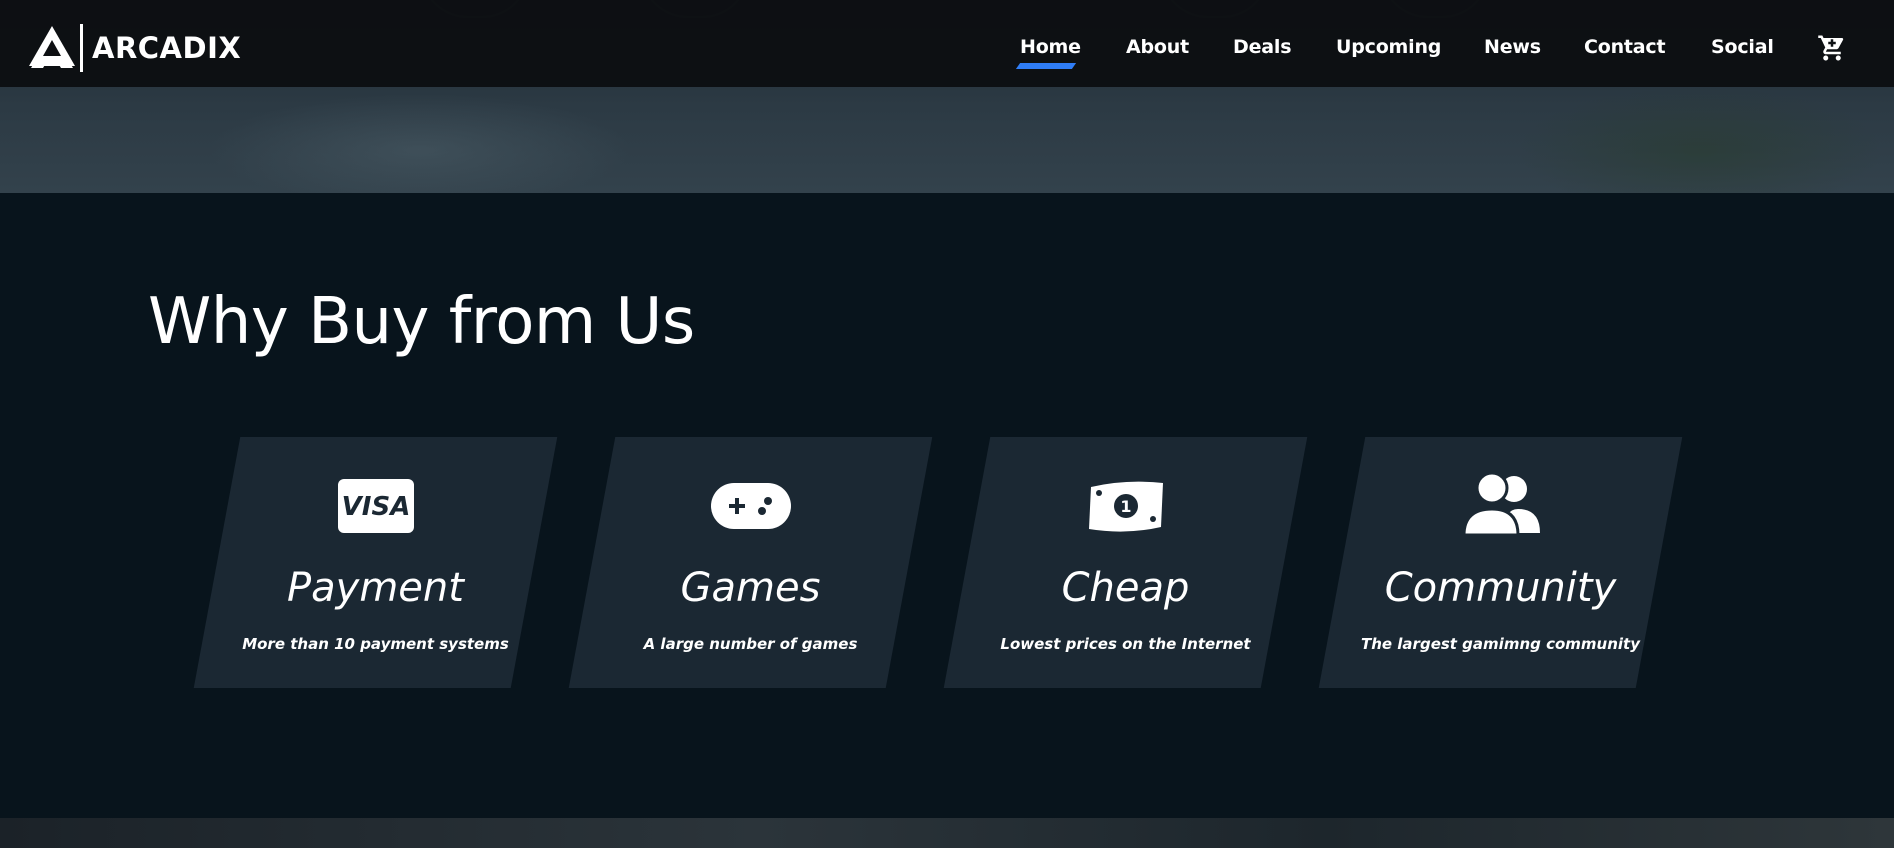 The image size is (1894, 848). Describe the element at coordinates (750, 562) in the screenshot. I see `feature-card-games: Games A large number of games` at that location.